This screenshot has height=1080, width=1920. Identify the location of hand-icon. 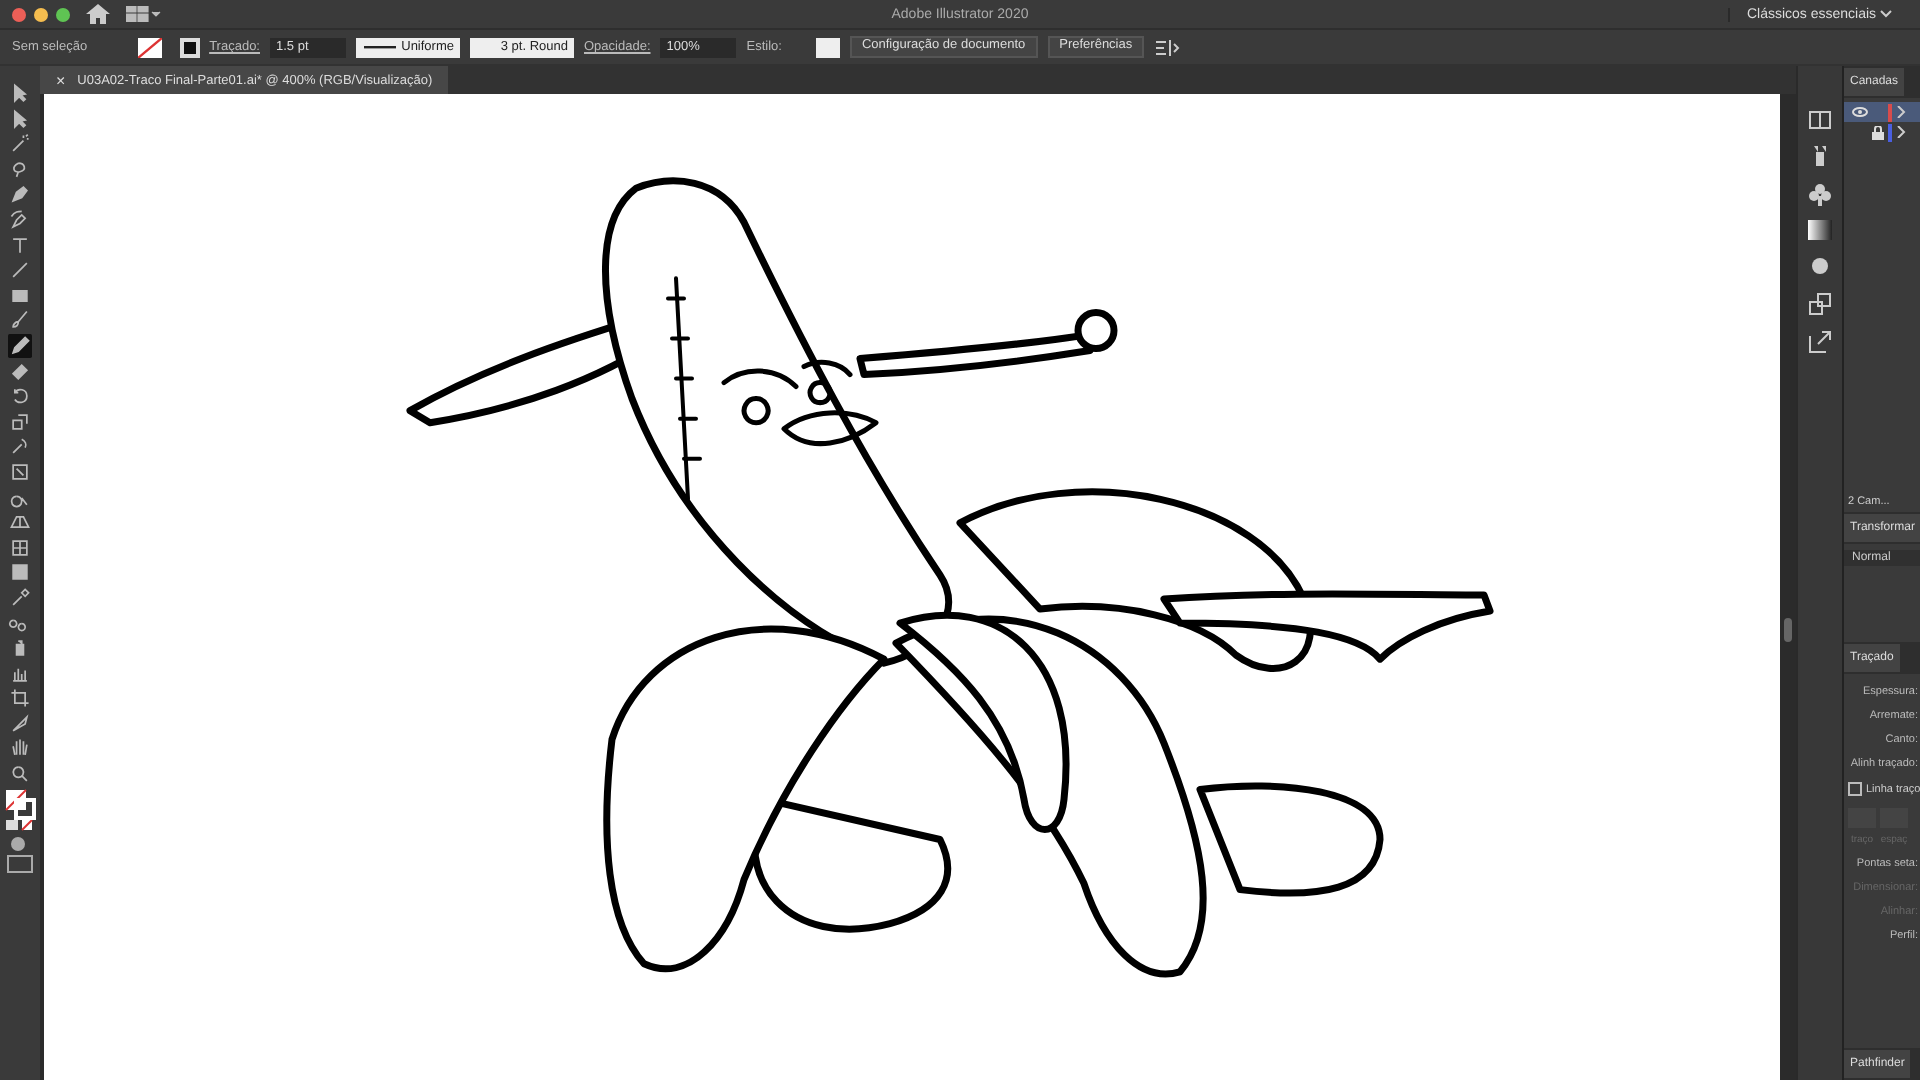
(20, 748).